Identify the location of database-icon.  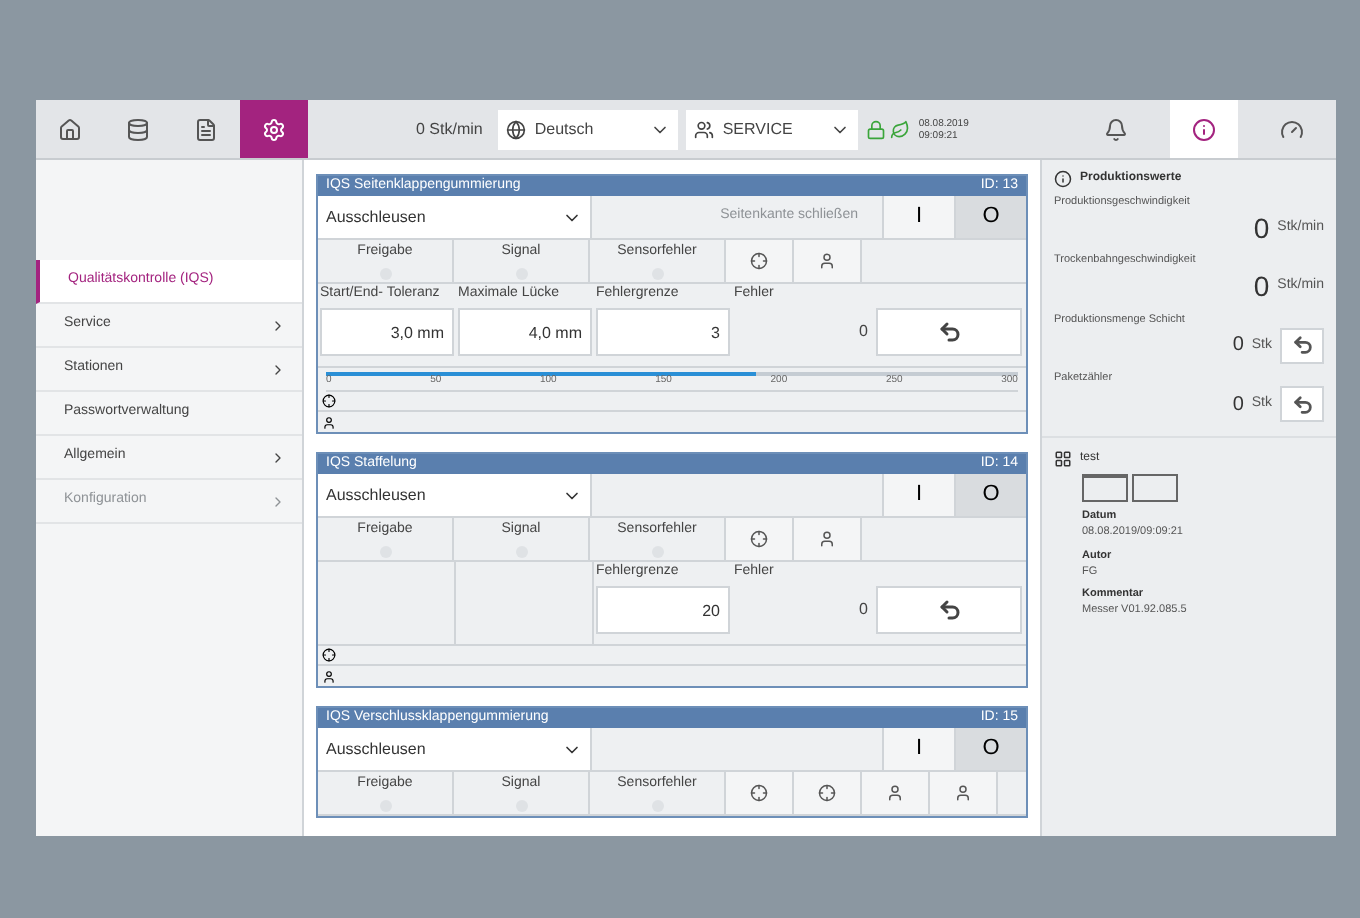
(138, 129).